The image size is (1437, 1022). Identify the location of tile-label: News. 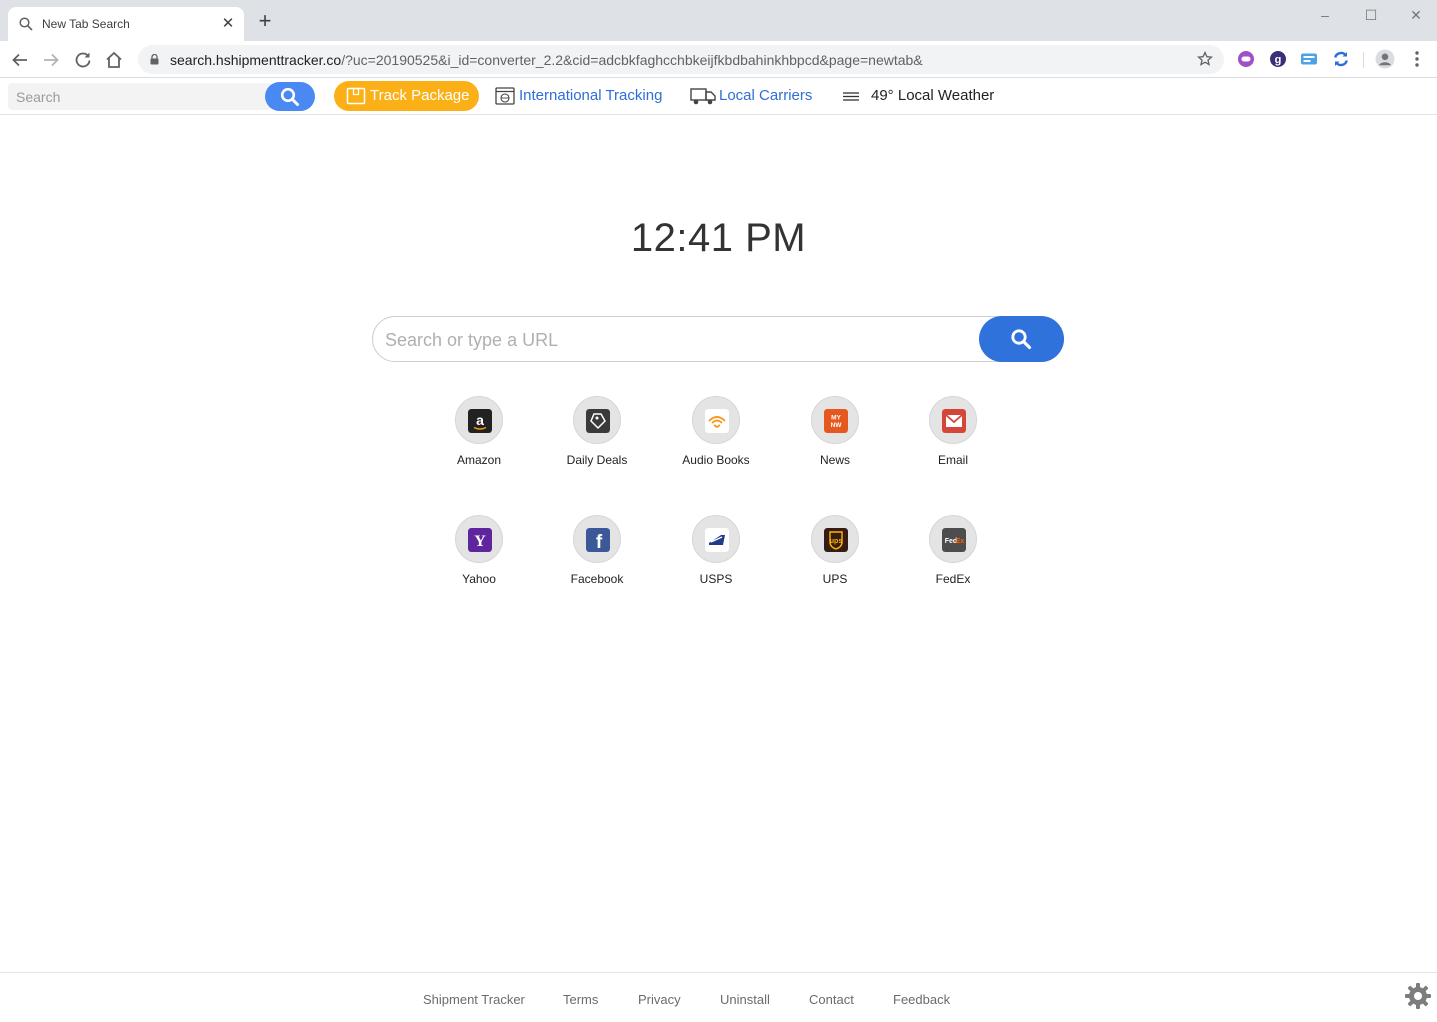
(834, 460).